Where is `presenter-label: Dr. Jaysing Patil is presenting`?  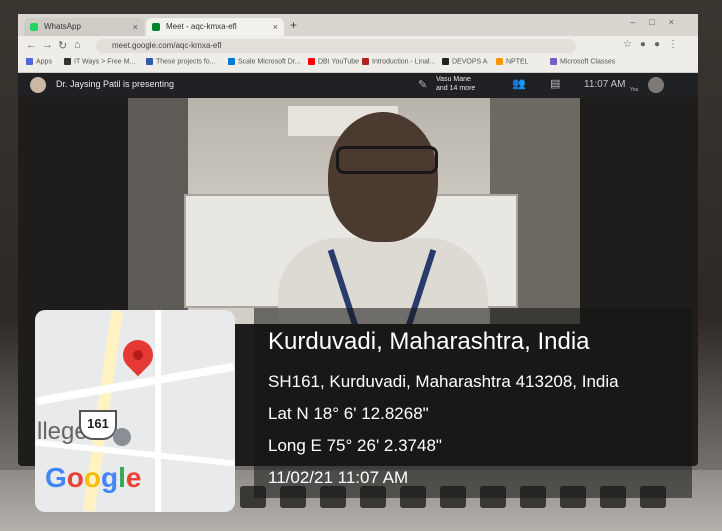
presenter-label: Dr. Jaysing Patil is presenting is located at coordinates (115, 84).